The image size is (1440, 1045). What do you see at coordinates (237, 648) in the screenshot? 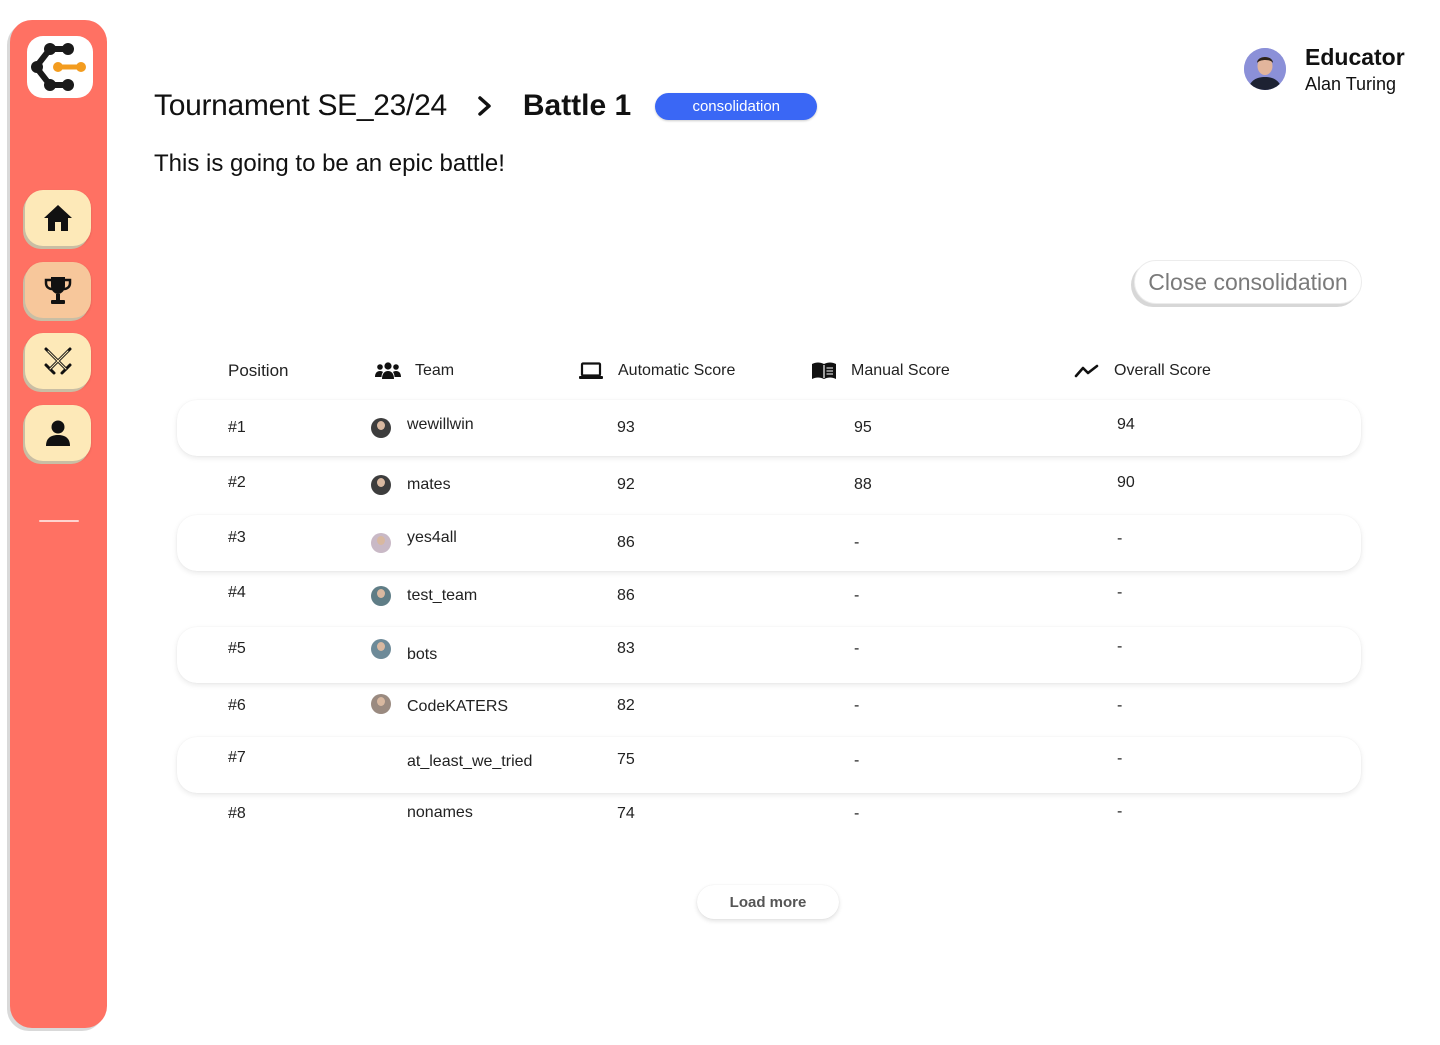
I see `row-position: #5` at bounding box center [237, 648].